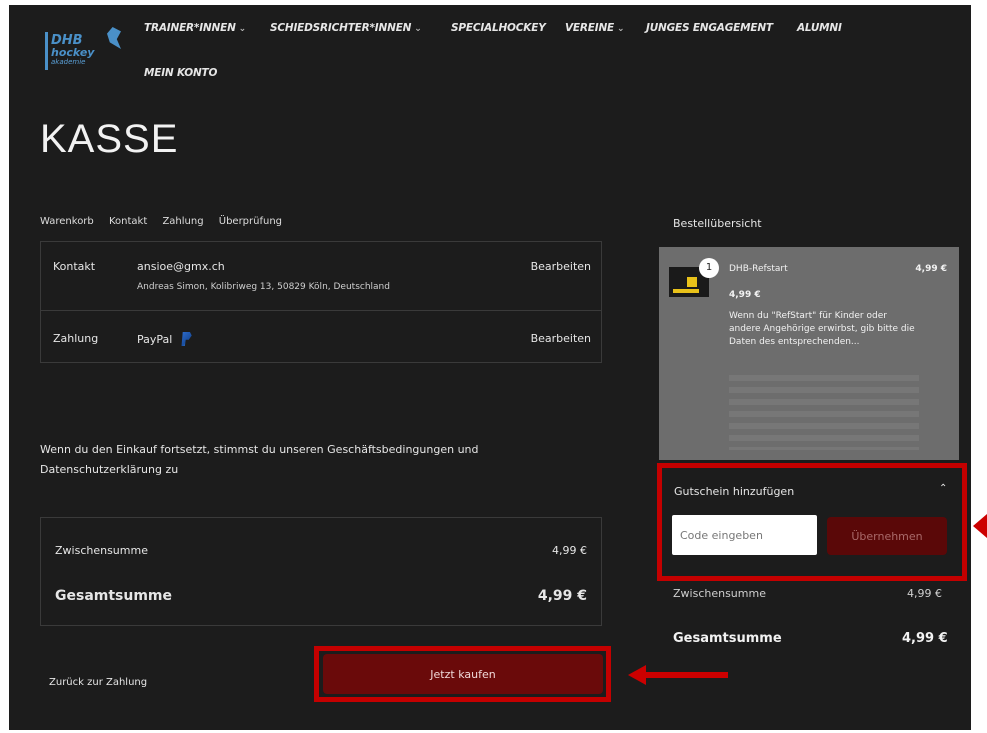  Describe the element at coordinates (321, 571) in the screenshot. I see `totals-box: Zwischensumme 4,99 € Gesamtsumme 4,99 €` at that location.